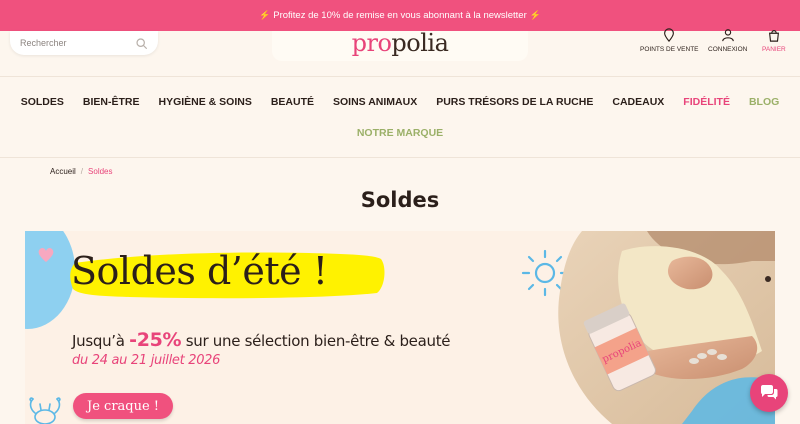 The height and width of the screenshot is (424, 800). What do you see at coordinates (707, 102) in the screenshot?
I see `nav-item-fidelite: FIDÉLITÉ` at bounding box center [707, 102].